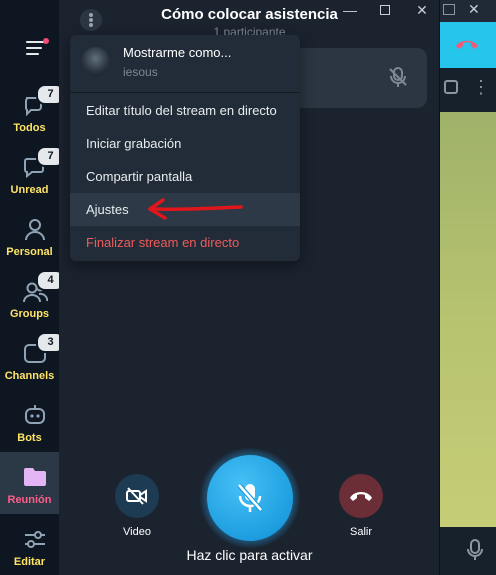  What do you see at coordinates (29, 562) in the screenshot?
I see `sidebar-item-label: Editar` at bounding box center [29, 562].